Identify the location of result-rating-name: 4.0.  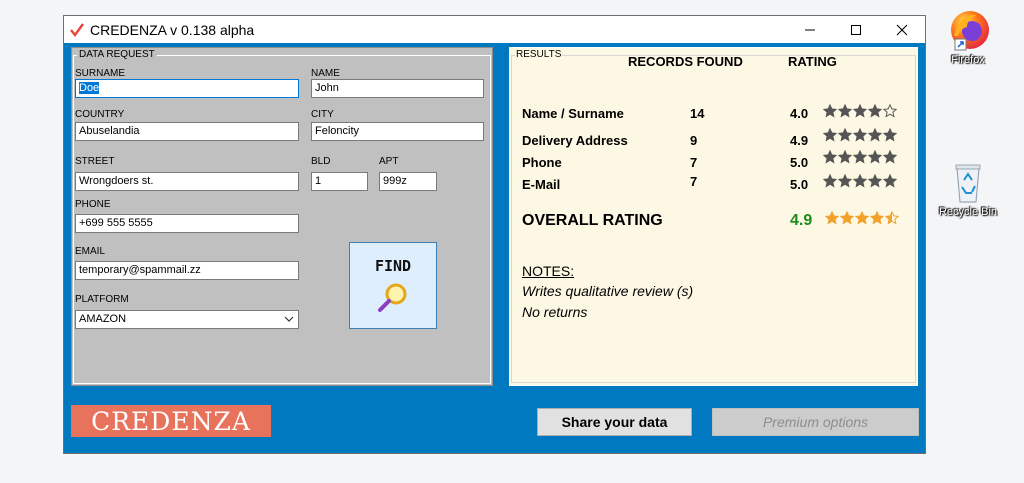
(799, 113).